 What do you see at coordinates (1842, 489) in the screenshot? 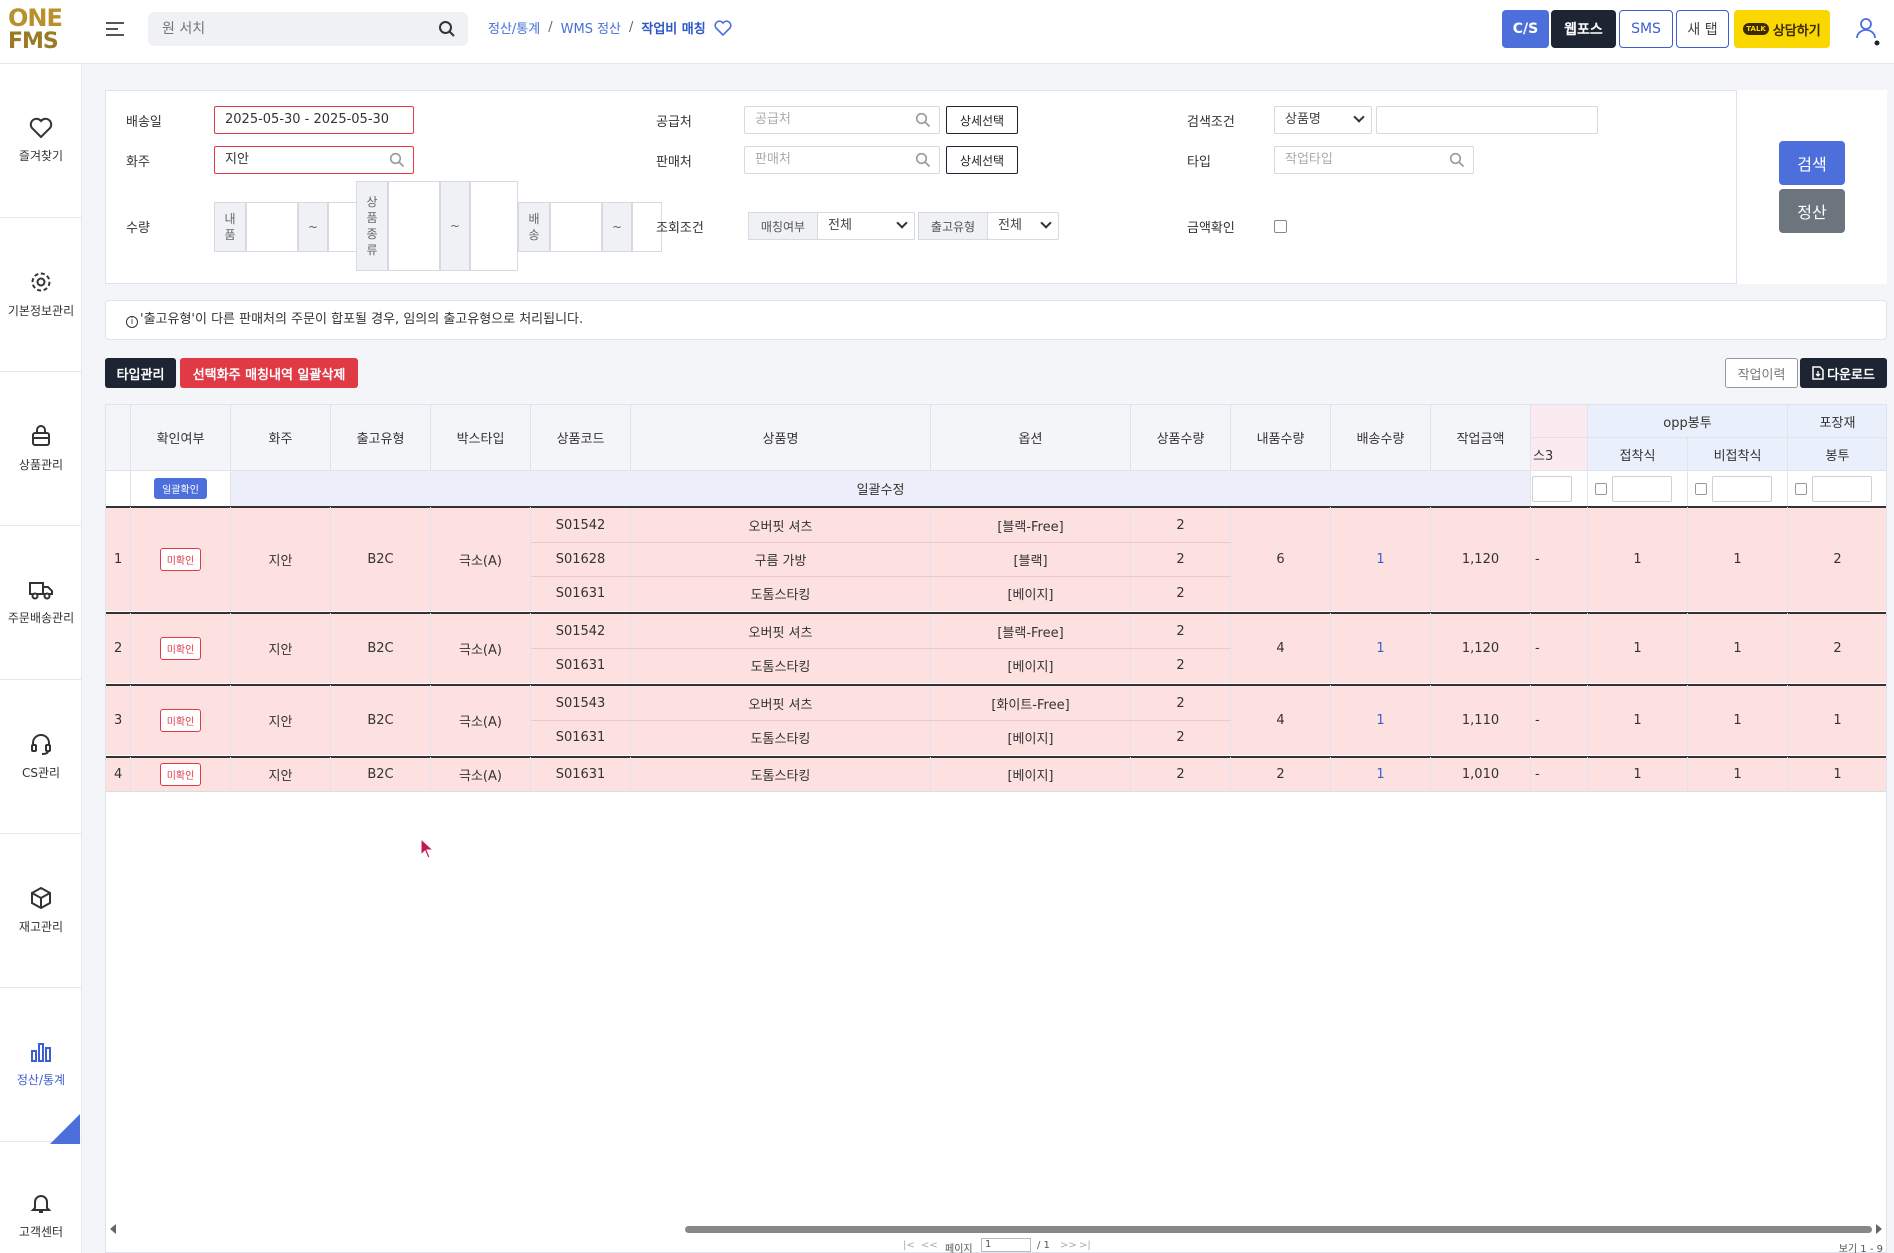
I see `bulk-bag-input` at bounding box center [1842, 489].